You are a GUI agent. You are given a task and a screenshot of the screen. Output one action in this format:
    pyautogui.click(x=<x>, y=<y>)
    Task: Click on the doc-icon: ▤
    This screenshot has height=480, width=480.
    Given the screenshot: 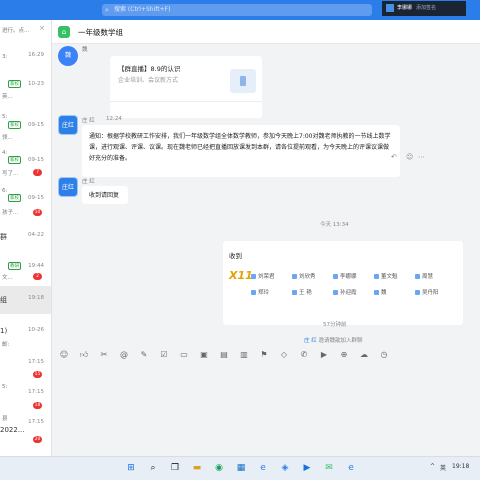 What is the action you would take?
    pyautogui.click(x=224, y=355)
    